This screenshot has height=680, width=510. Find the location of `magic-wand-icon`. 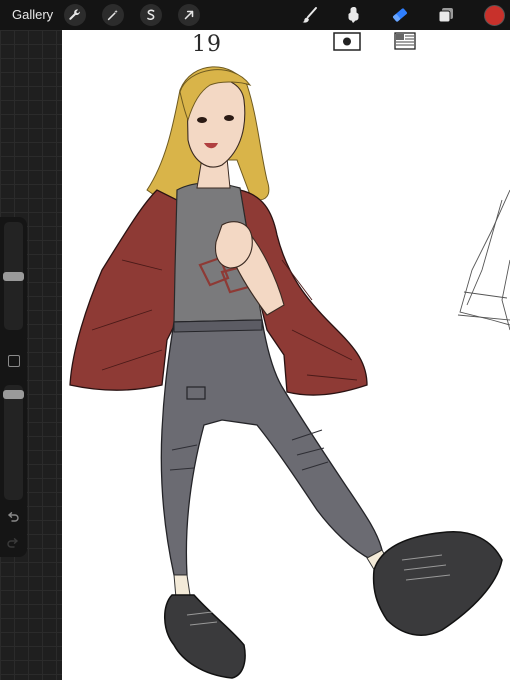

magic-wand-icon is located at coordinates (112, 15).